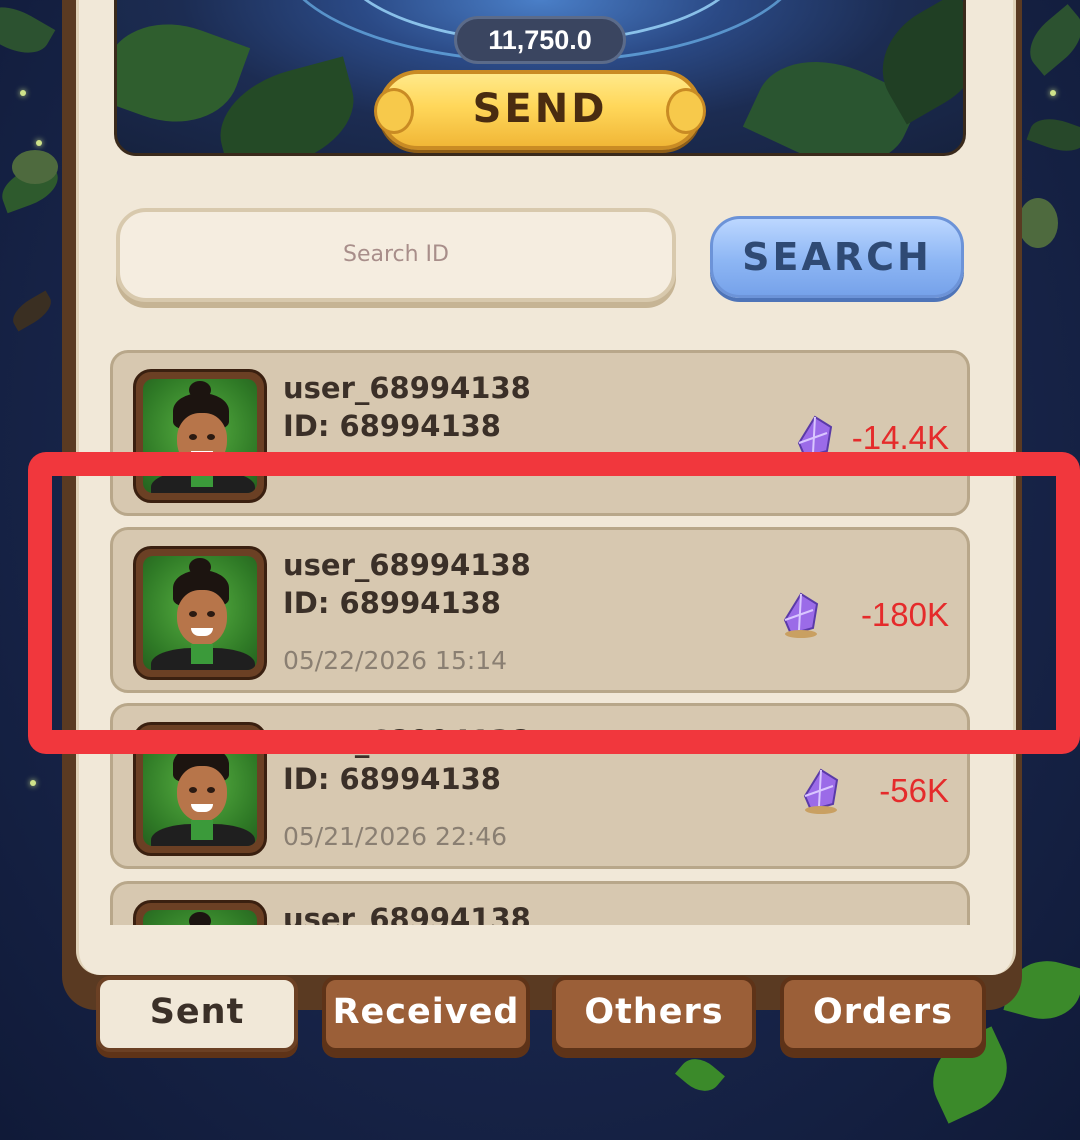 The height and width of the screenshot is (1140, 1080). I want to click on send-button-label: SEND, so click(540, 109).